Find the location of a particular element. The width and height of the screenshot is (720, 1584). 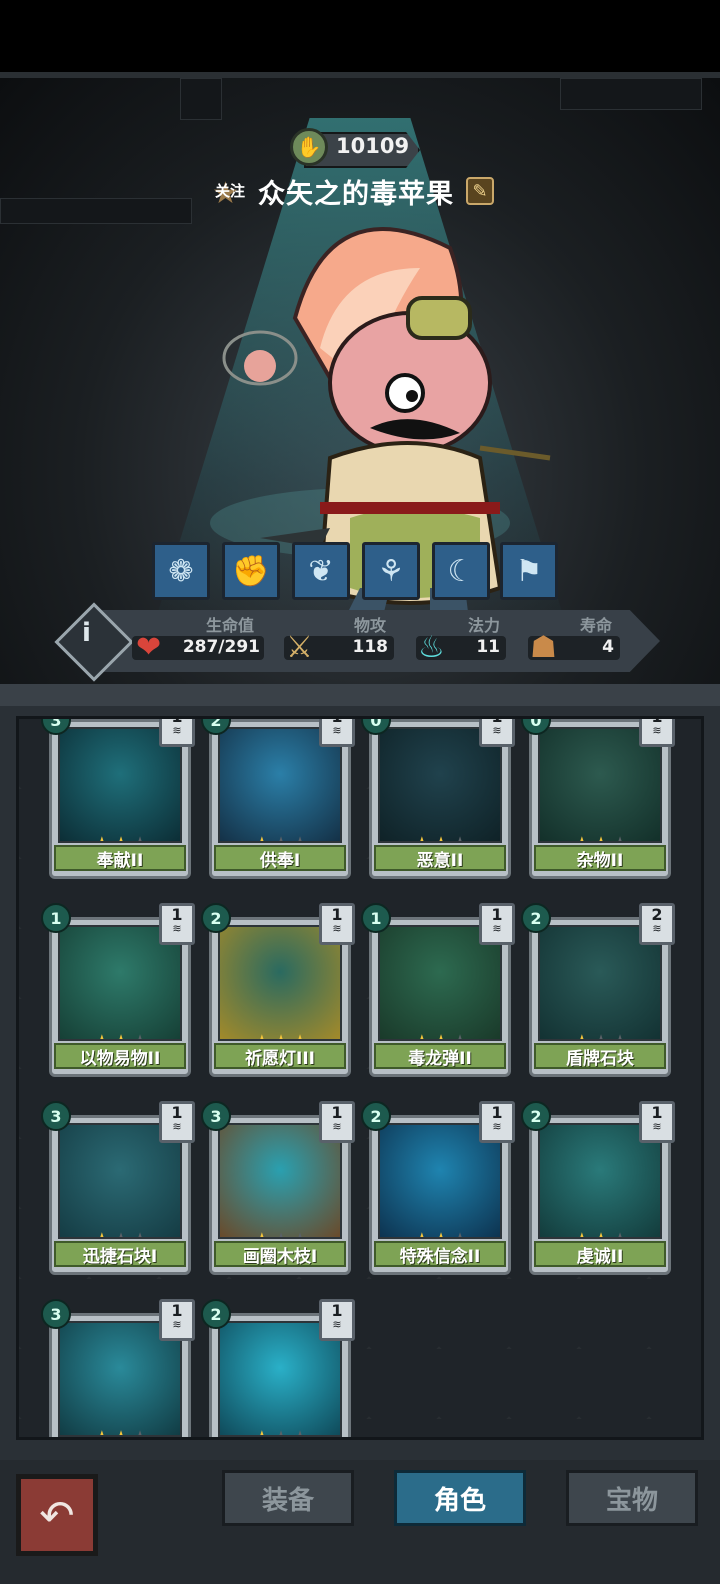

muscle-icon: ⚘ is located at coordinates (391, 571).